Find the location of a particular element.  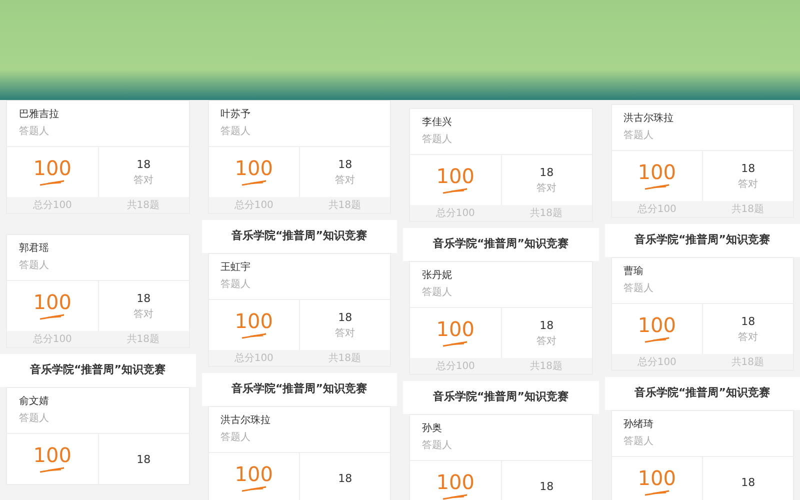

participant-name: 曹瑜 is located at coordinates (634, 271).